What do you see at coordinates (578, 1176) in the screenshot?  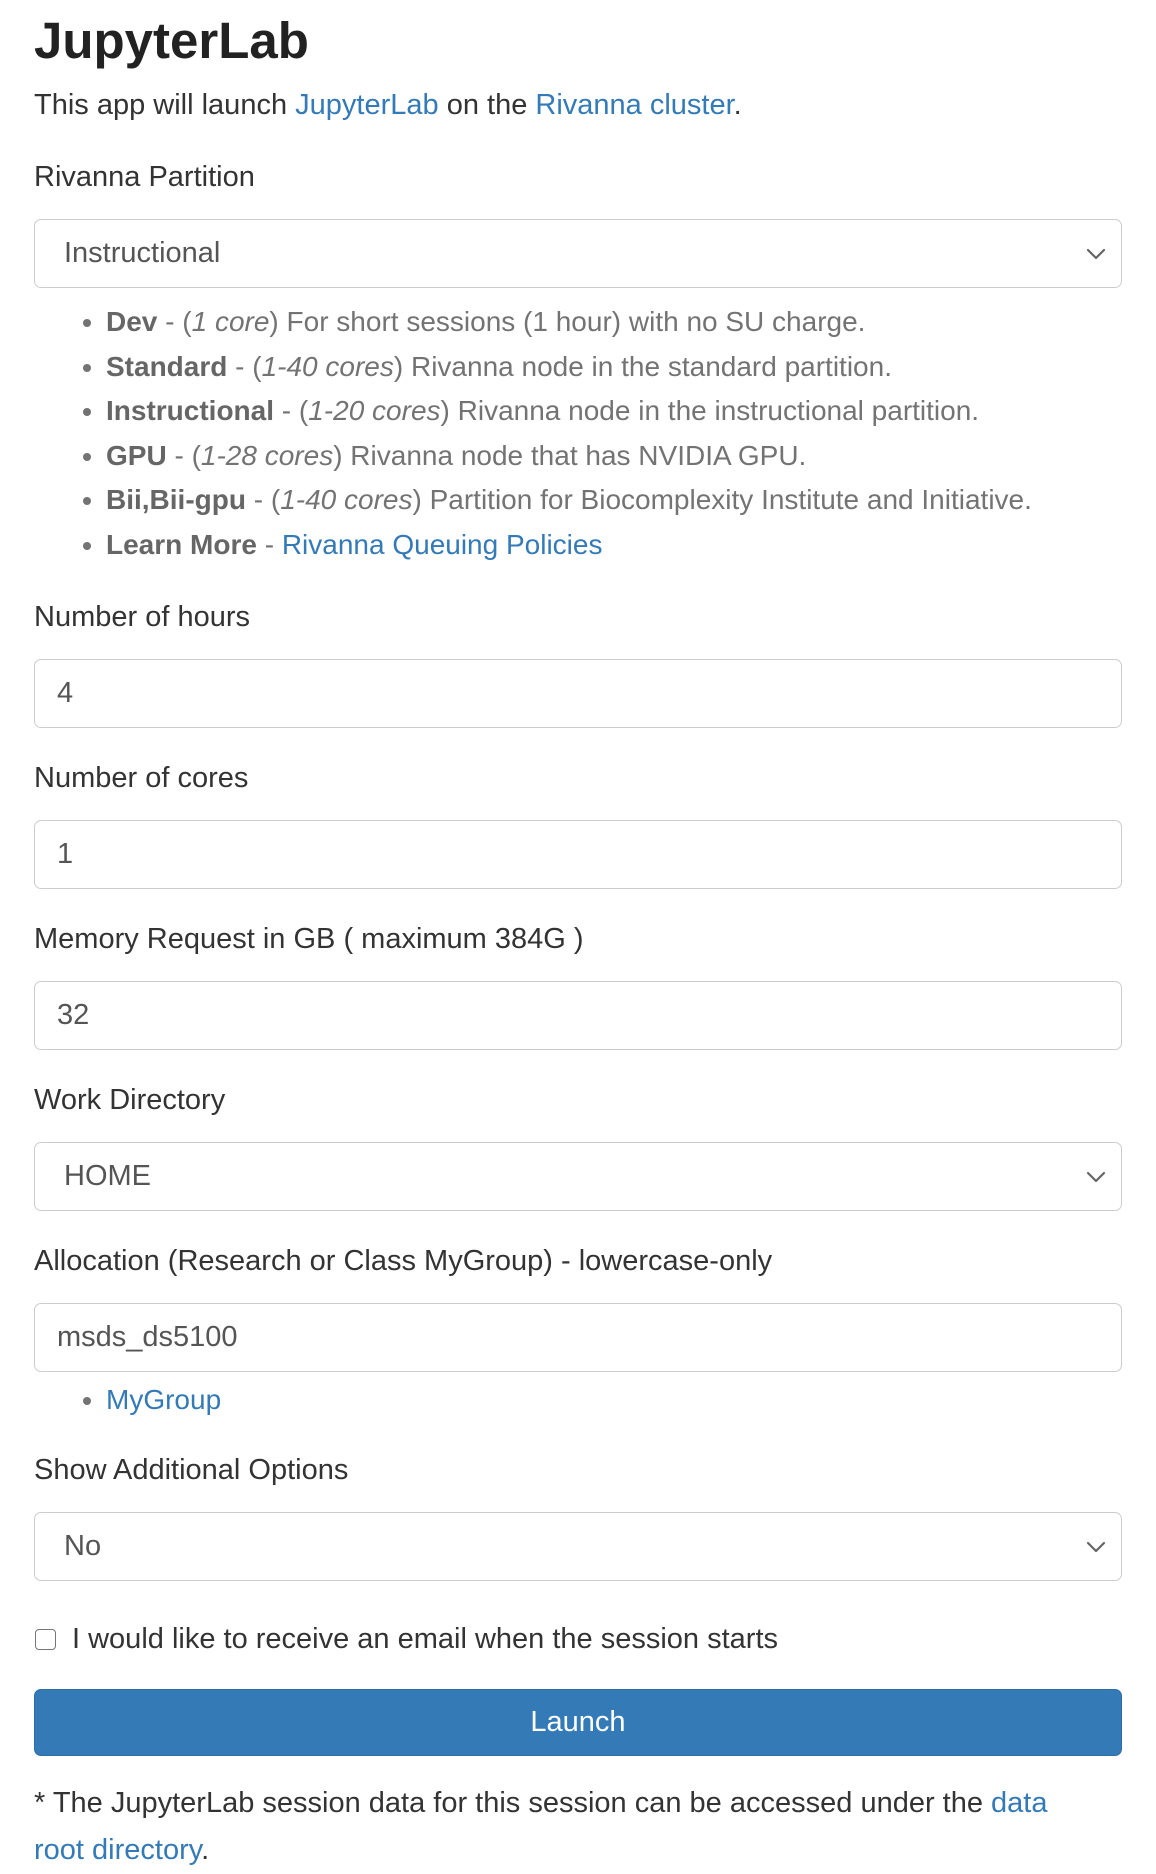 I see `workdir-select: HOME` at bounding box center [578, 1176].